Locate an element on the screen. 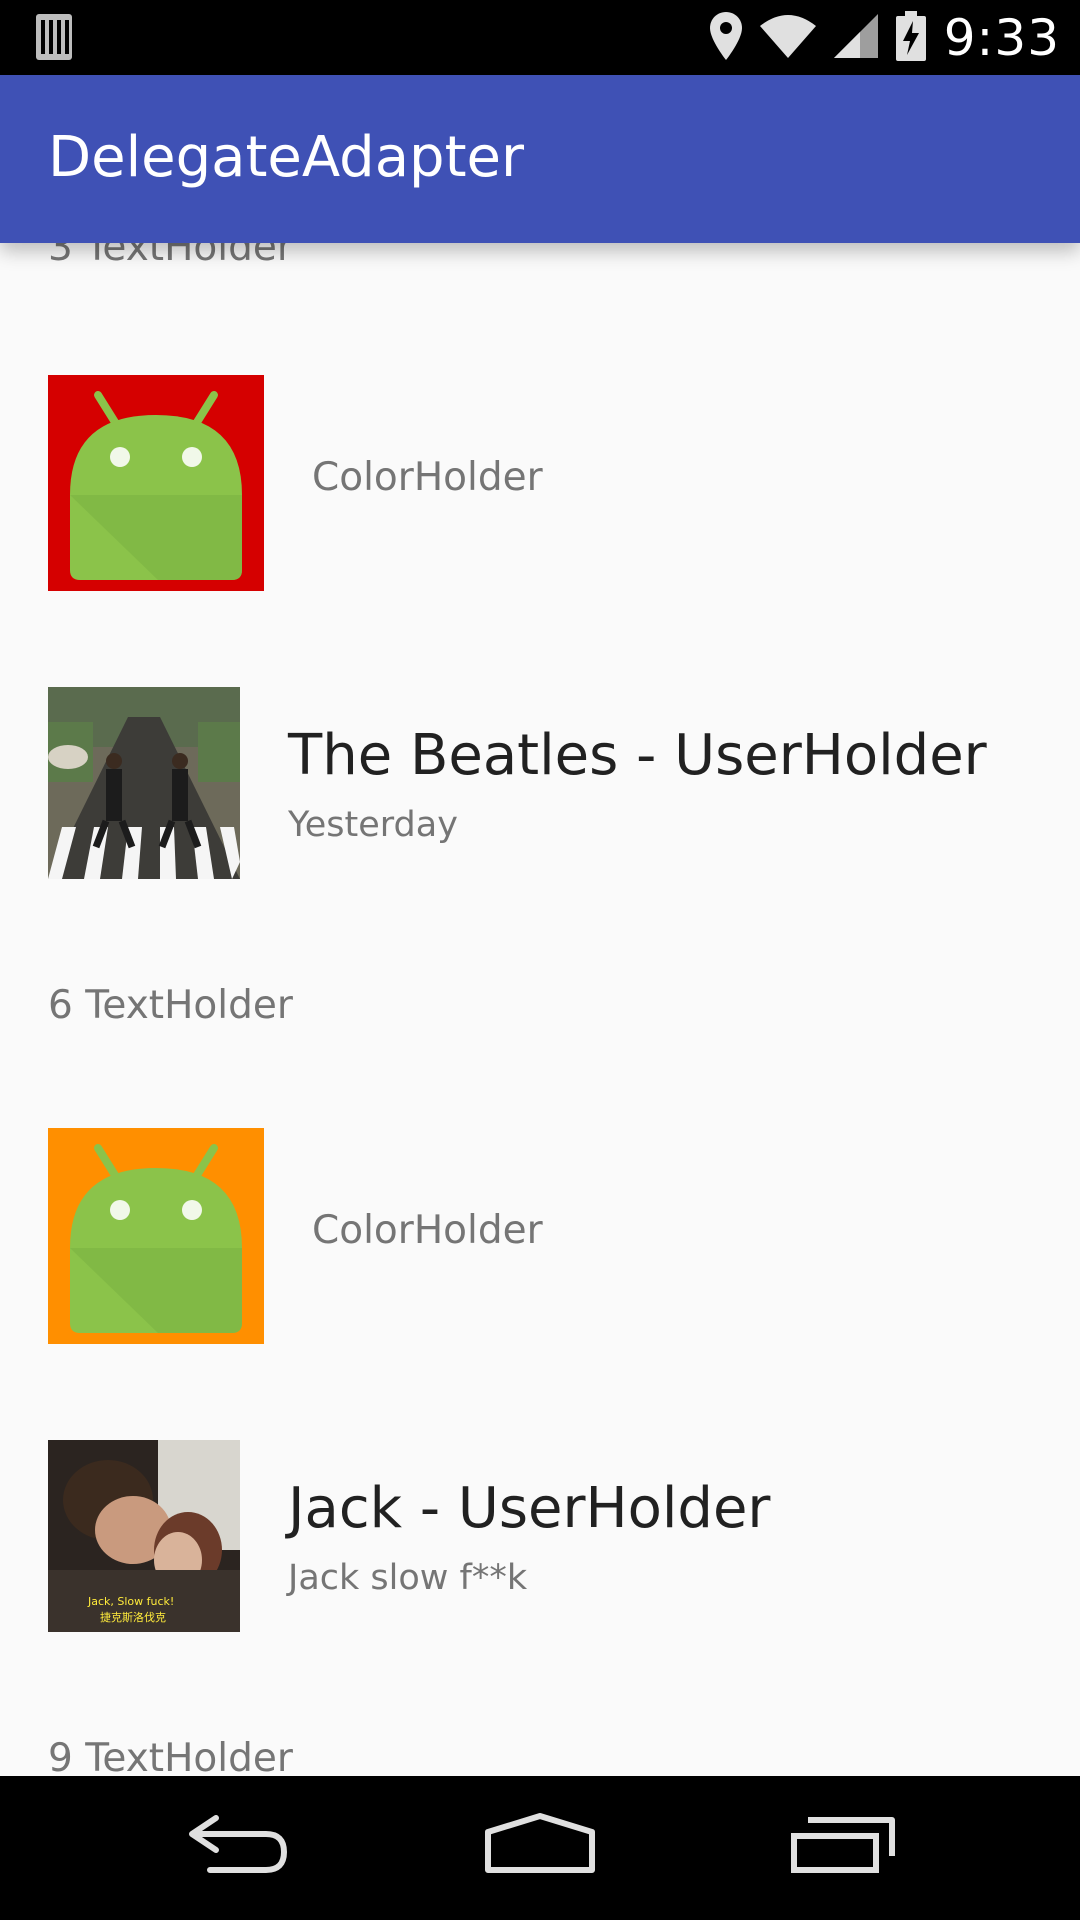 The height and width of the screenshot is (1920, 1080). user-name: The Beatles - UserHolder is located at coordinates (637, 755).